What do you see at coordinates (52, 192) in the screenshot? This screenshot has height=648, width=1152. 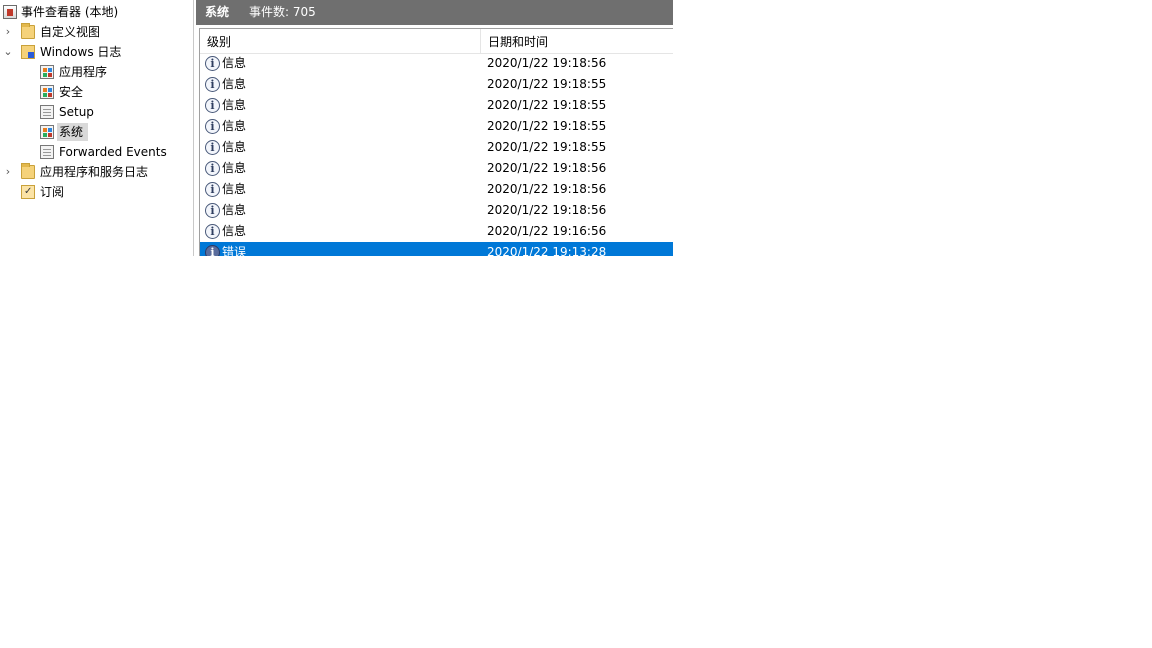 I see `tree-item-label: 订阅` at bounding box center [52, 192].